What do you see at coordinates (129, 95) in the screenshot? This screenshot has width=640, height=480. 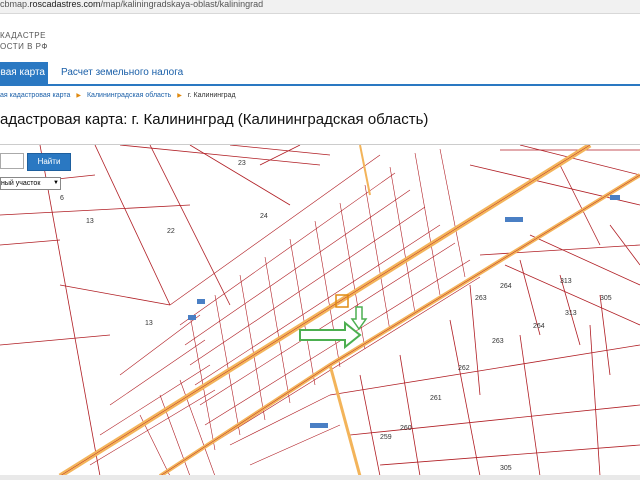 I see `breadcrumb-region: Калининградская область` at bounding box center [129, 95].